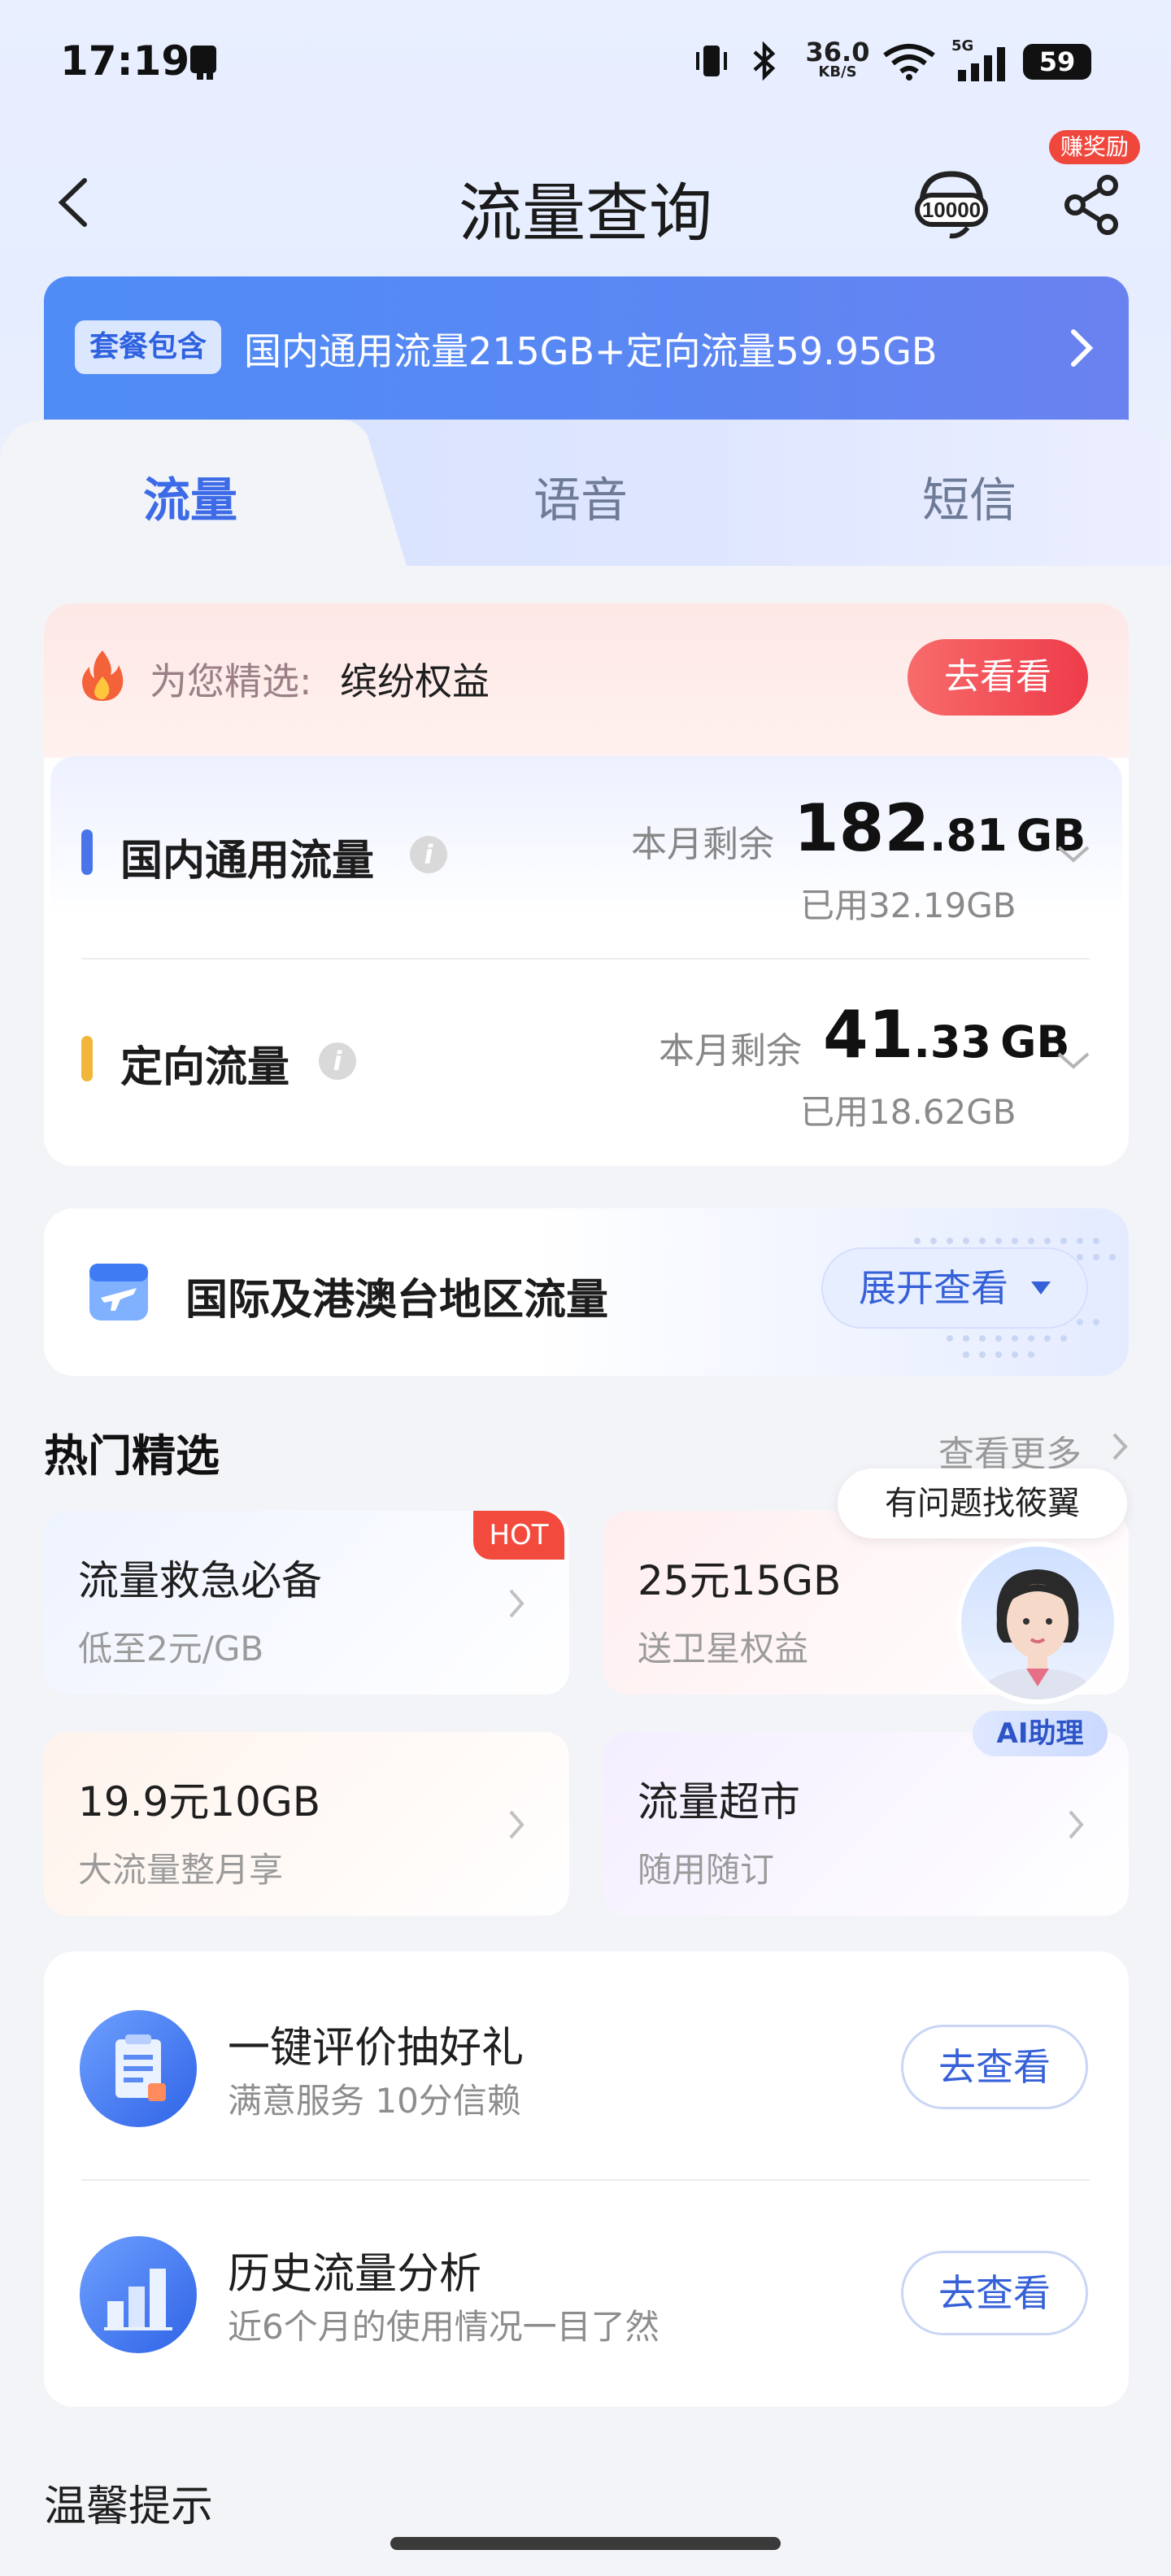  Describe the element at coordinates (87, 1058) in the screenshot. I see `directional-color-bar` at that location.